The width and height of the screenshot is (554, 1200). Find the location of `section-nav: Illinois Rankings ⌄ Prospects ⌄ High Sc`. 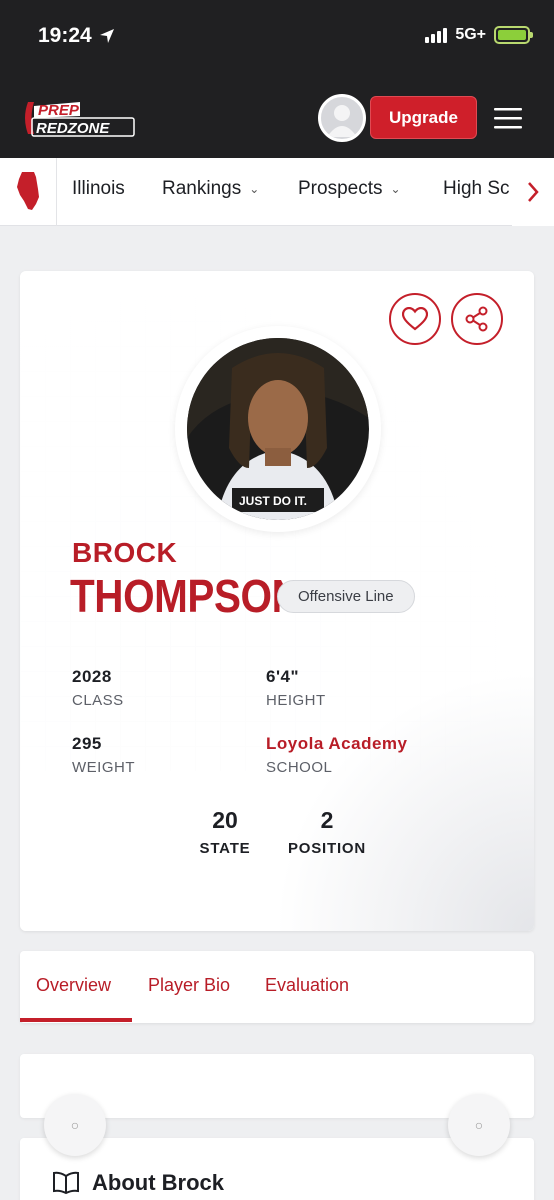

section-nav: Illinois Rankings ⌄ Prospects ⌄ High Sc is located at coordinates (277, 192).